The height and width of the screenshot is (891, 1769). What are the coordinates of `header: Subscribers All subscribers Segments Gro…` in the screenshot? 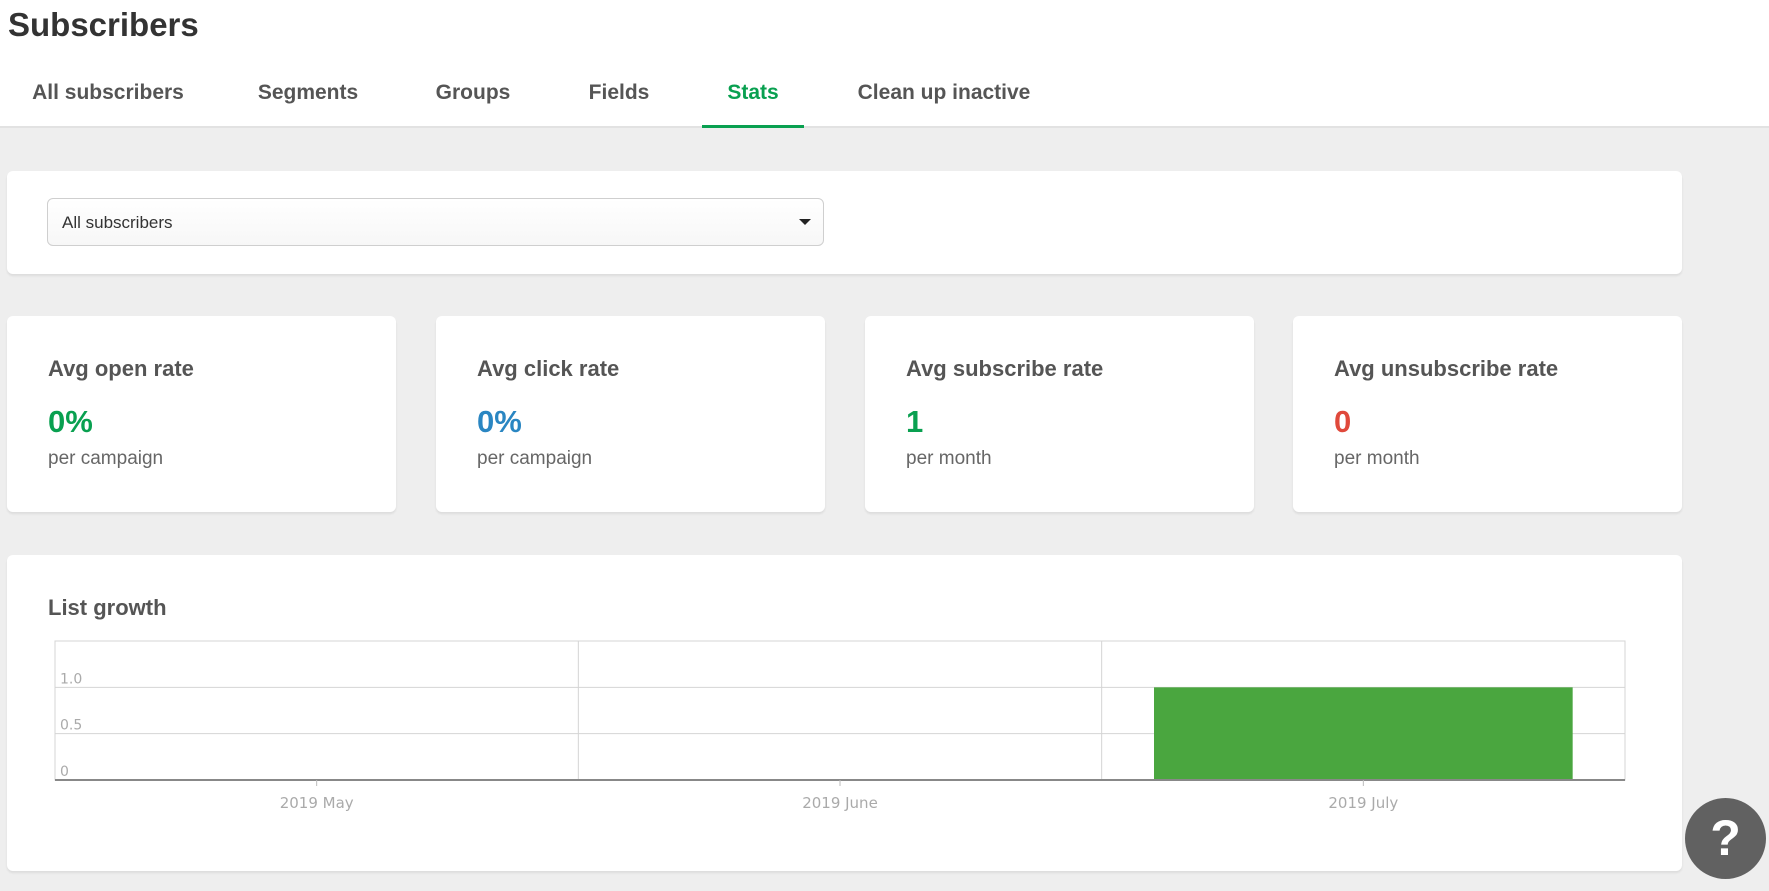 It's located at (884, 64).